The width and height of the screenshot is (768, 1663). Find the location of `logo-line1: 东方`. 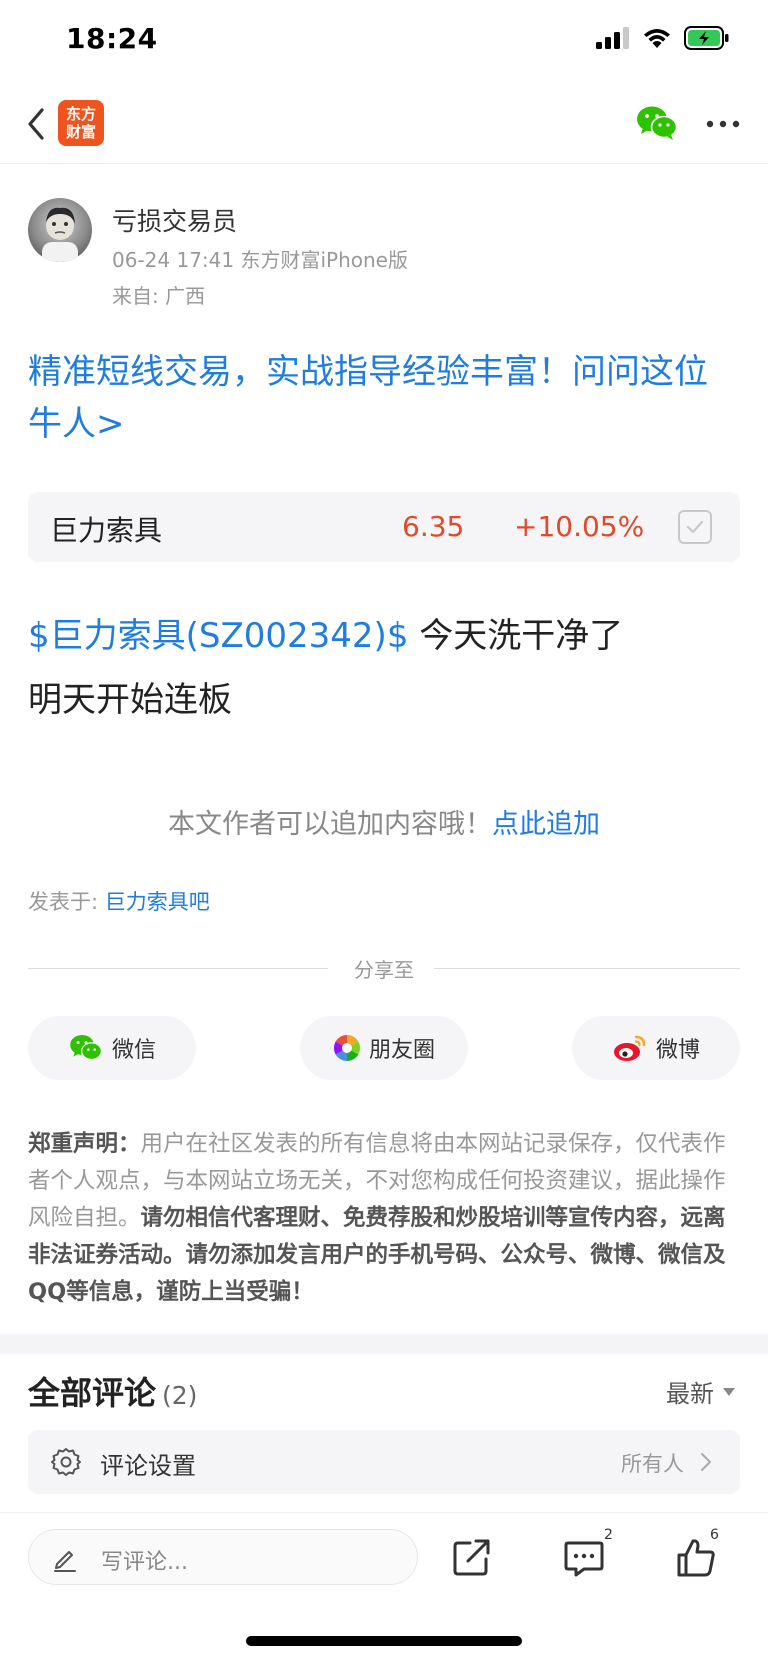

logo-line1: 东方 is located at coordinates (80, 114).